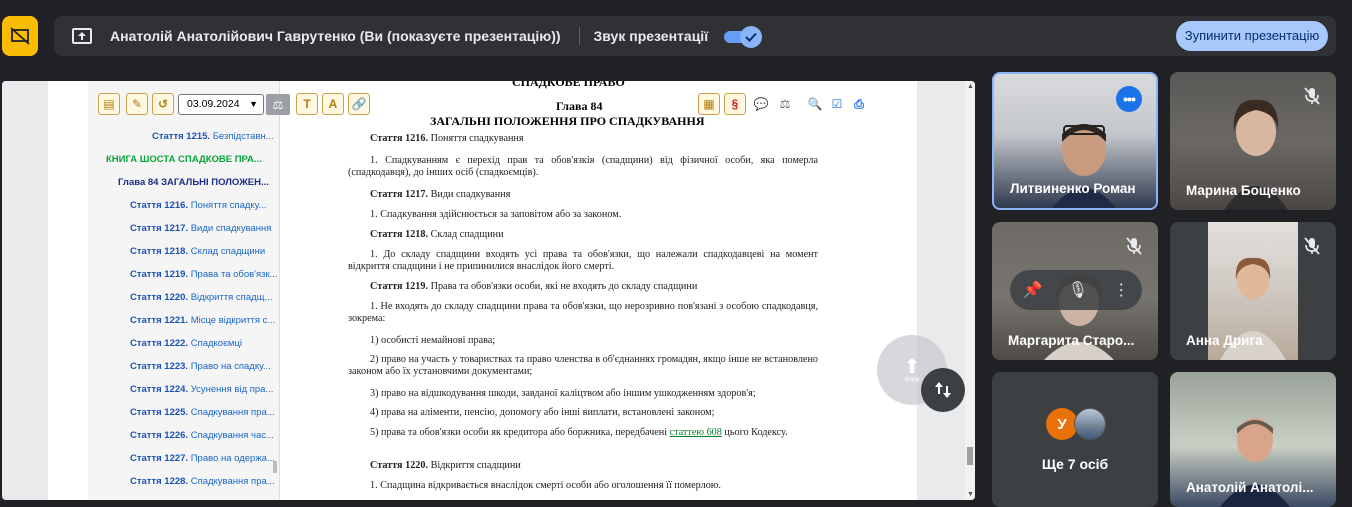  I want to click on search-icon: 🔍, so click(815, 104).